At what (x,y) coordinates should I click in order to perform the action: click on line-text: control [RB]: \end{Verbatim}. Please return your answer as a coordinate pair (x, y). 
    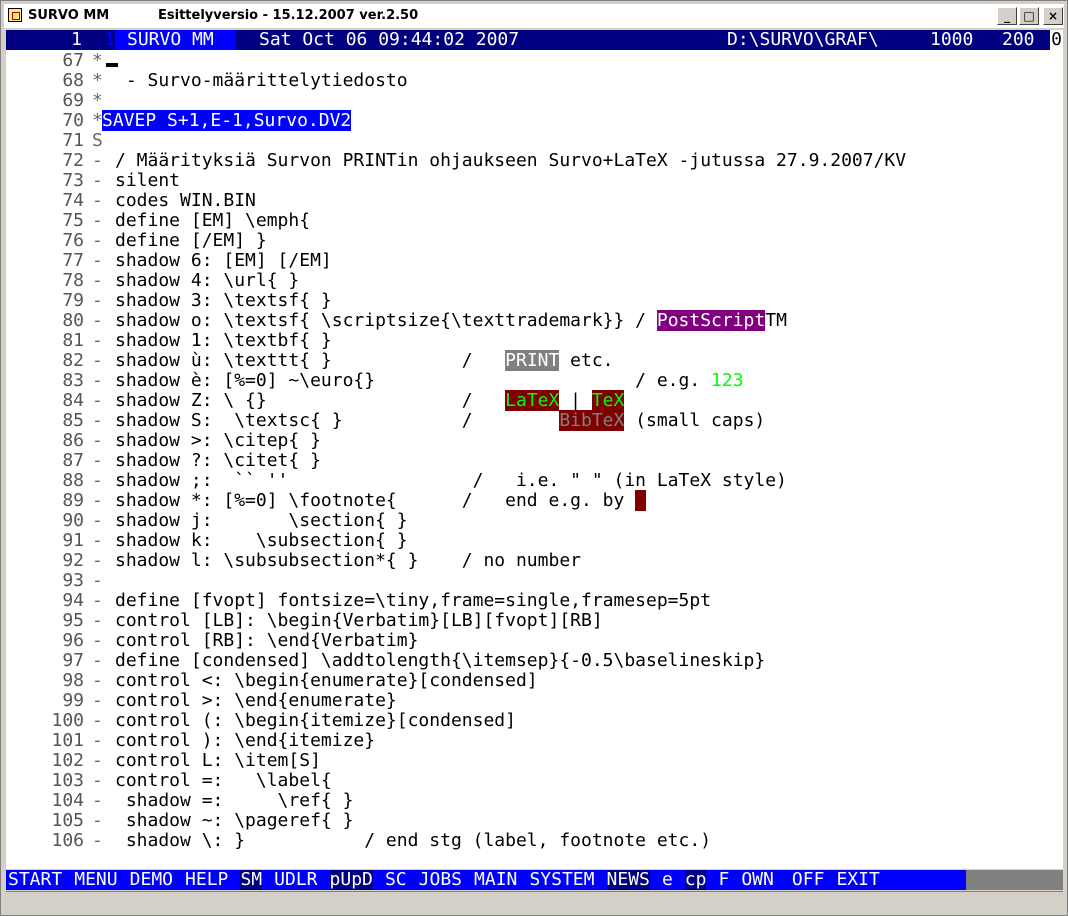
    Looking at the image, I should click on (266, 641).